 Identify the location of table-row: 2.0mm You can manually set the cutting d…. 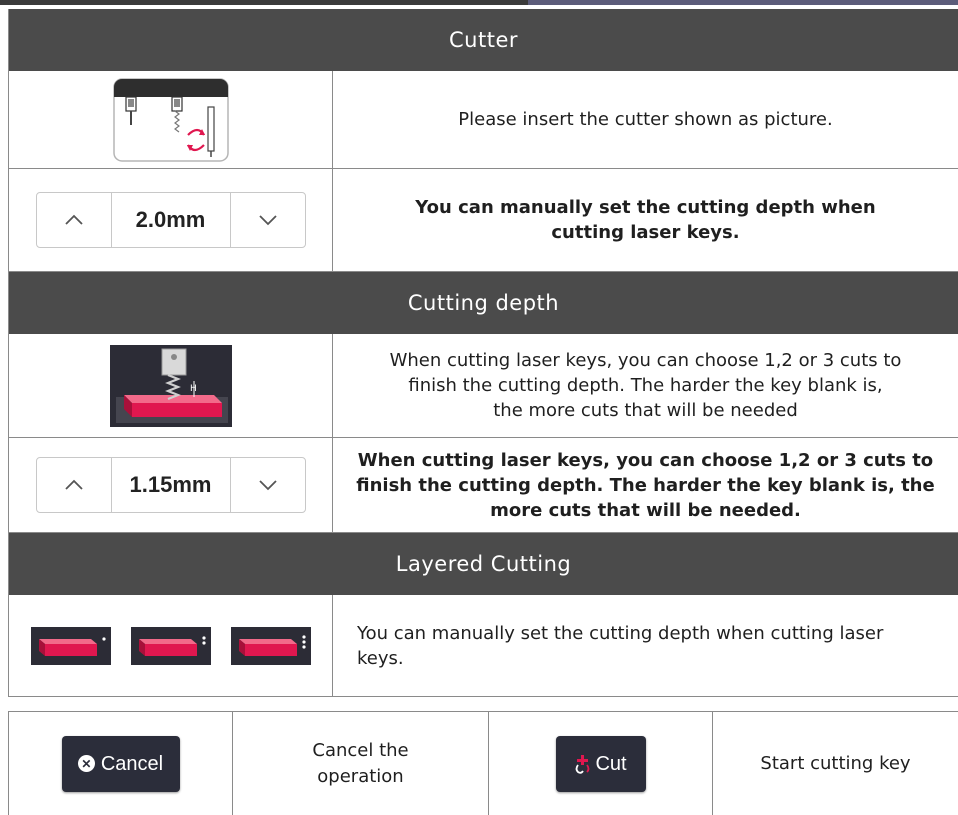
(483, 220).